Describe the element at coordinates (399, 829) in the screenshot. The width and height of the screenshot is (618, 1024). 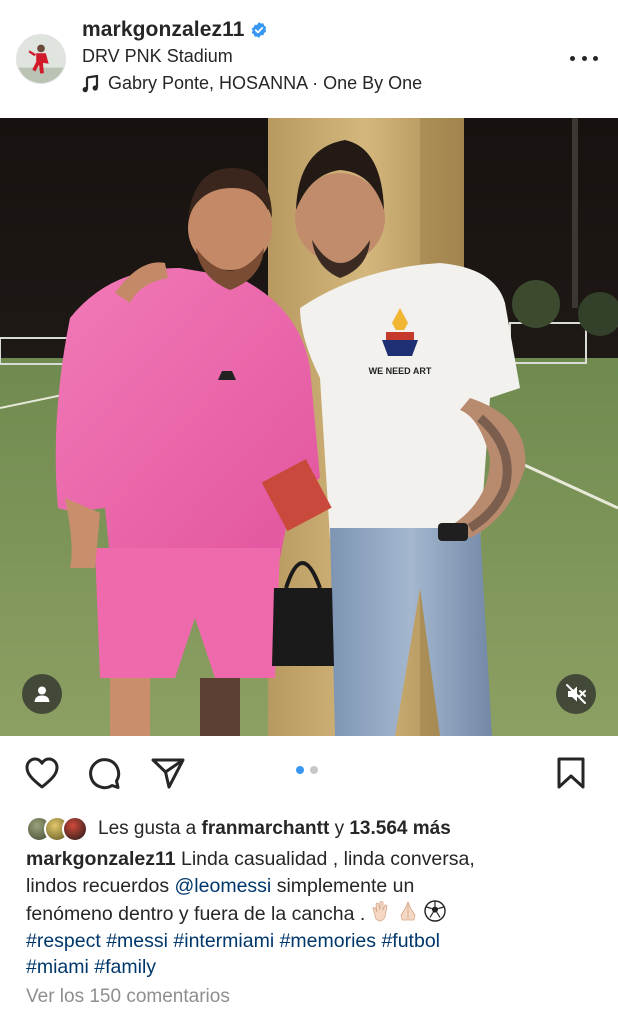
I see `likes-count: 13.564 más` at that location.